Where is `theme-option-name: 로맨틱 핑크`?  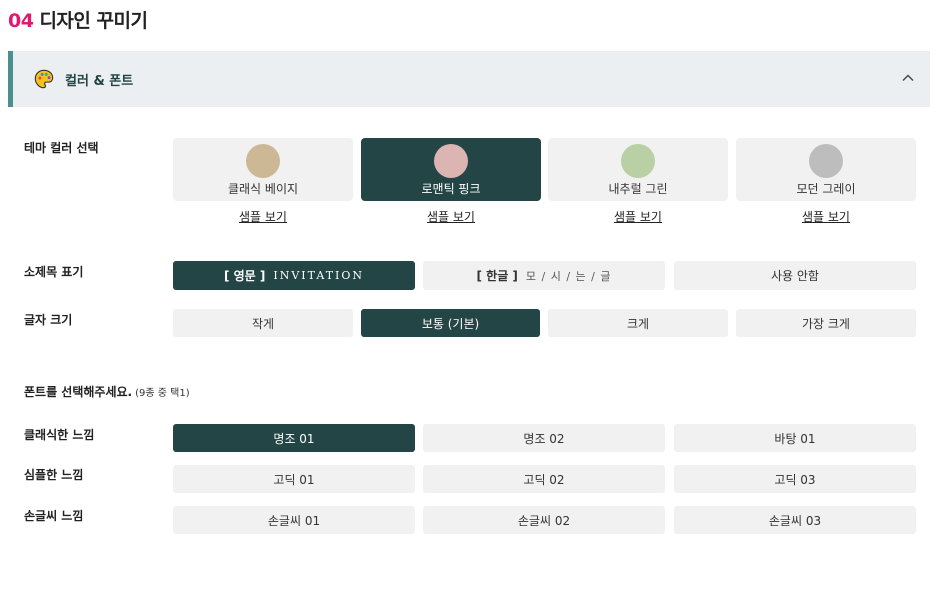 theme-option-name: 로맨틱 핑크 is located at coordinates (451, 189).